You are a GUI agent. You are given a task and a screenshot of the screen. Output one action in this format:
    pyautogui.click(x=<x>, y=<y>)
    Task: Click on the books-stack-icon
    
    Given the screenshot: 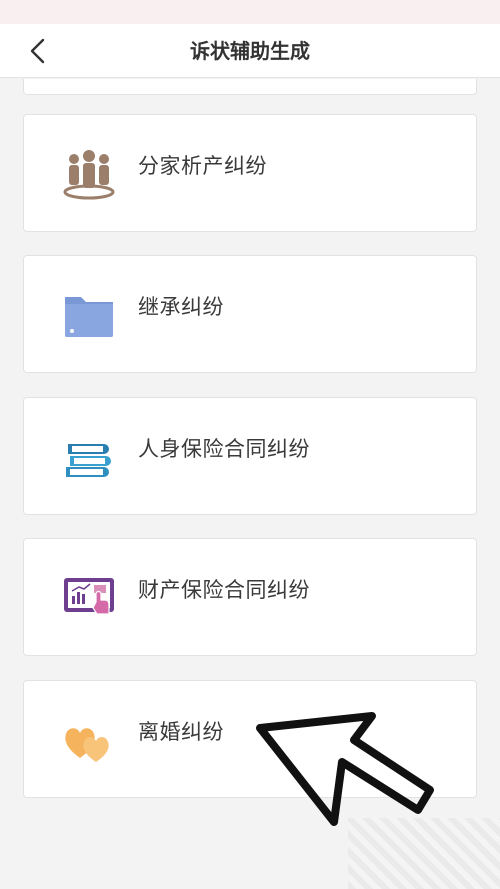 What is the action you would take?
    pyautogui.click(x=89, y=457)
    